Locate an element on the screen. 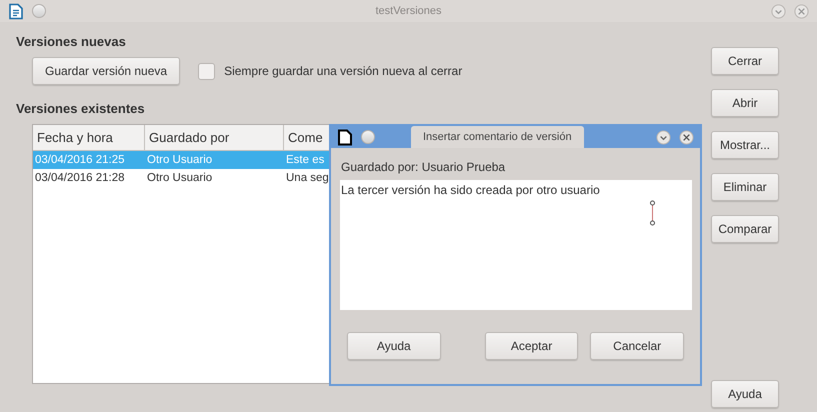 This screenshot has width=817, height=412. table-cell-text: 03/04/2016 21:25 is located at coordinates (80, 160).